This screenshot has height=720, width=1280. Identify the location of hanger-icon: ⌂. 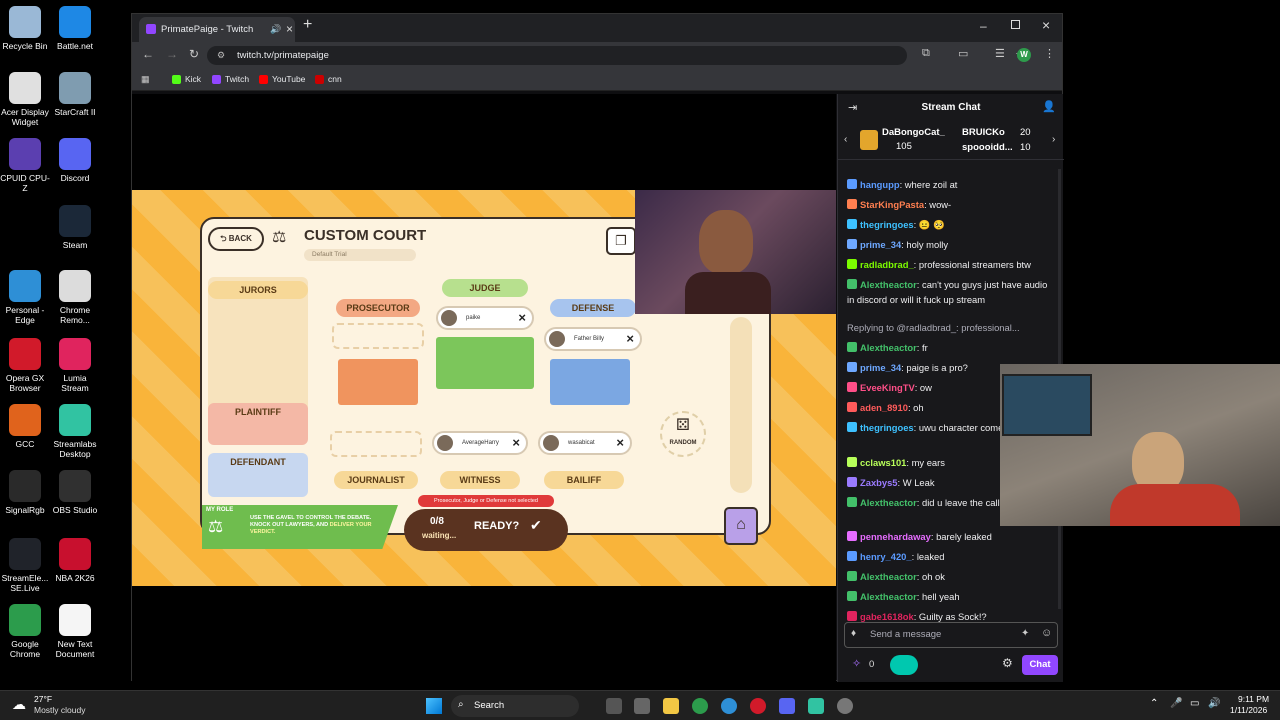
(741, 526).